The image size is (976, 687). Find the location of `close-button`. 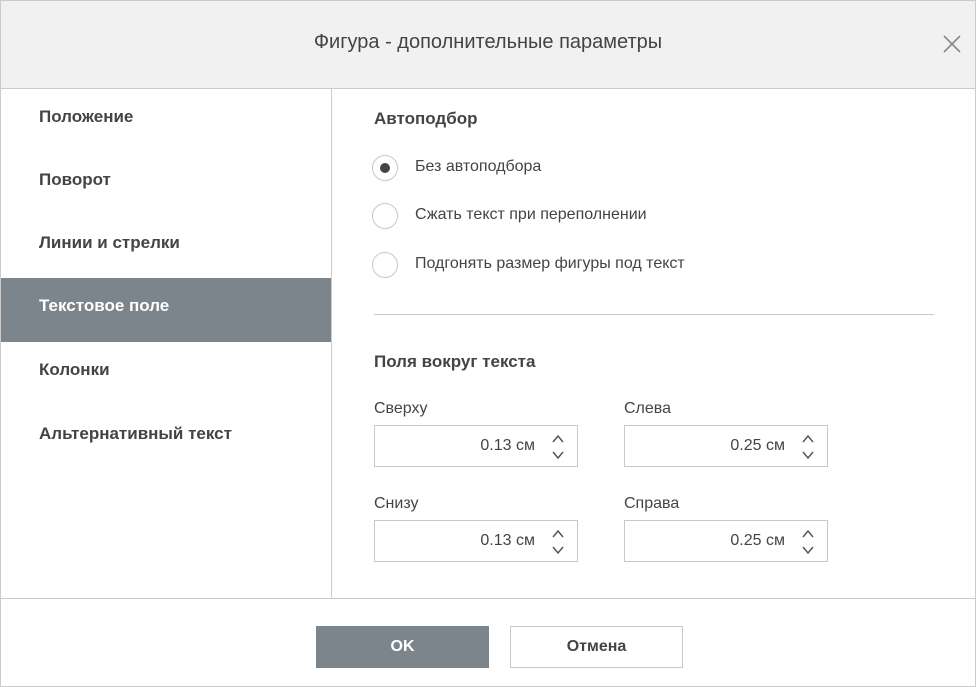

close-button is located at coordinates (952, 44).